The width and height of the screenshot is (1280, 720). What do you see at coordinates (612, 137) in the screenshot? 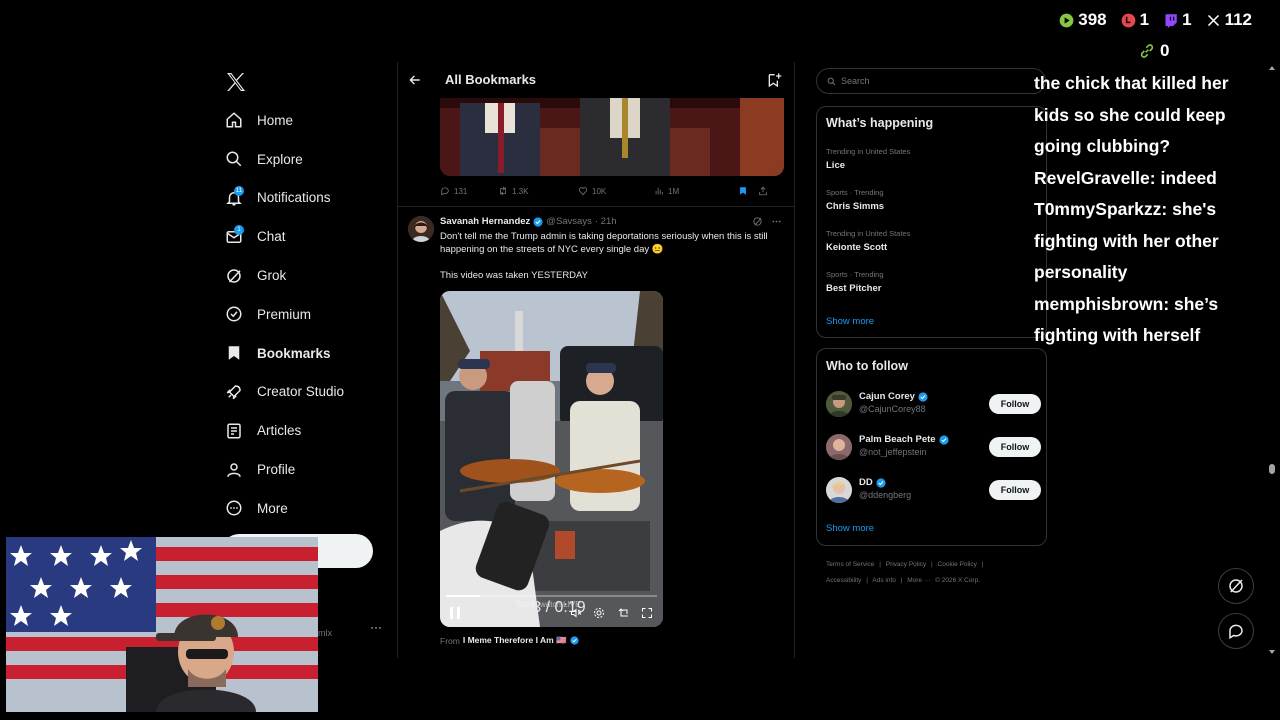
I see `previous-tweet-media` at bounding box center [612, 137].